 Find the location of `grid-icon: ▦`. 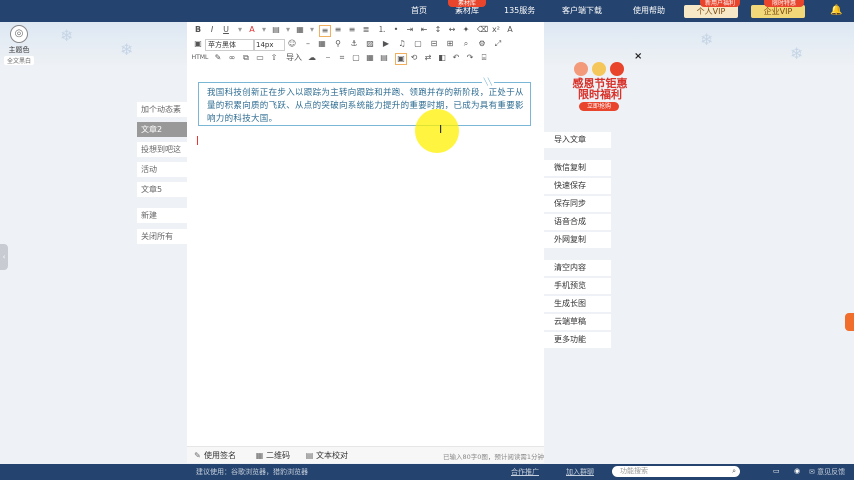

grid-icon: ▦ is located at coordinates (370, 58).